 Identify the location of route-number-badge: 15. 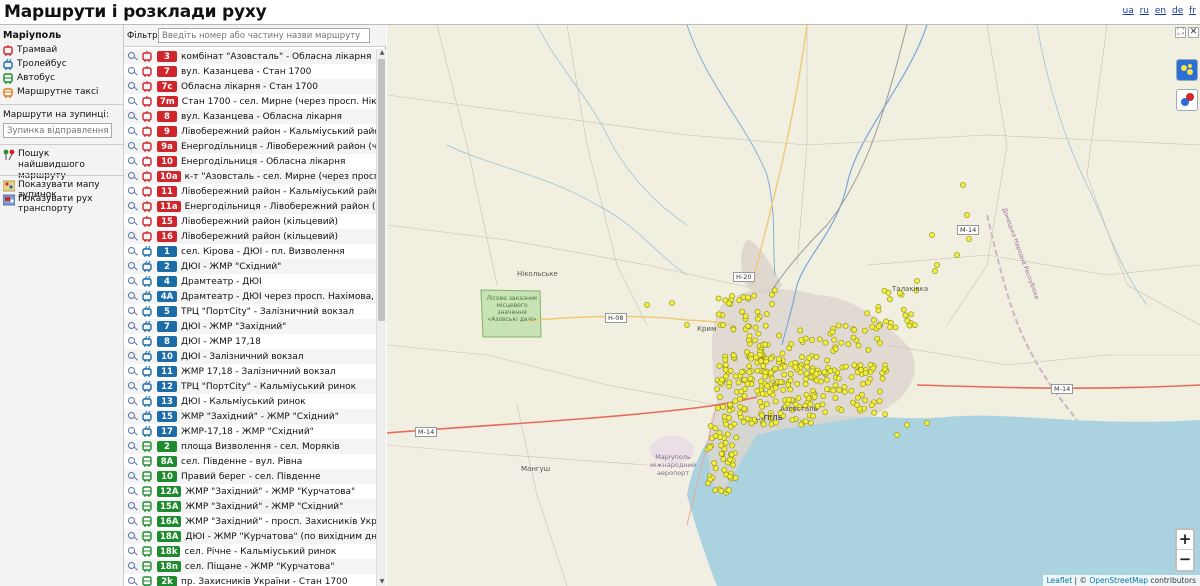
(167, 221).